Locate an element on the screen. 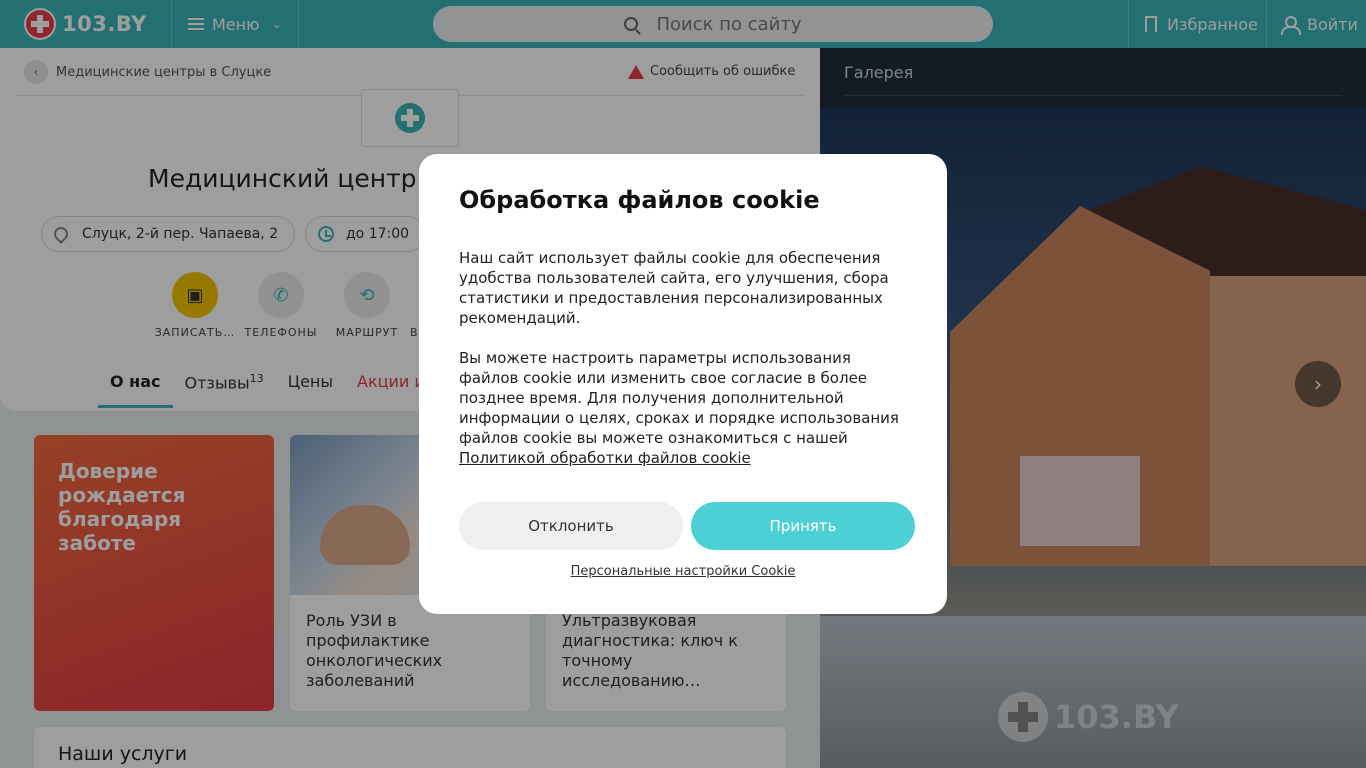 The width and height of the screenshot is (1366, 768). cookie-personal-settings-link: Персональные настройки Cookie is located at coordinates (683, 571).